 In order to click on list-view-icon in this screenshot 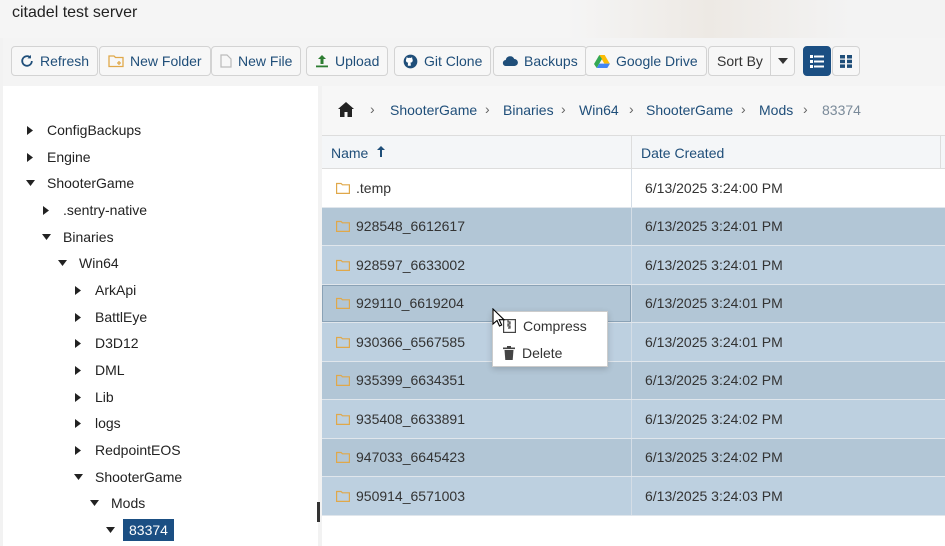, I will do `click(817, 61)`.